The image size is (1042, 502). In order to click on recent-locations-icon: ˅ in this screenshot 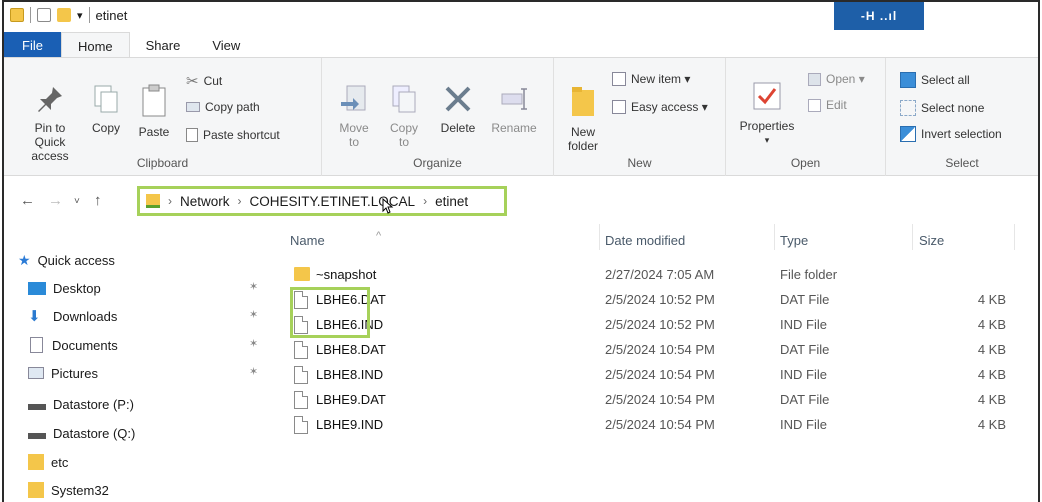, I will do `click(77, 201)`.